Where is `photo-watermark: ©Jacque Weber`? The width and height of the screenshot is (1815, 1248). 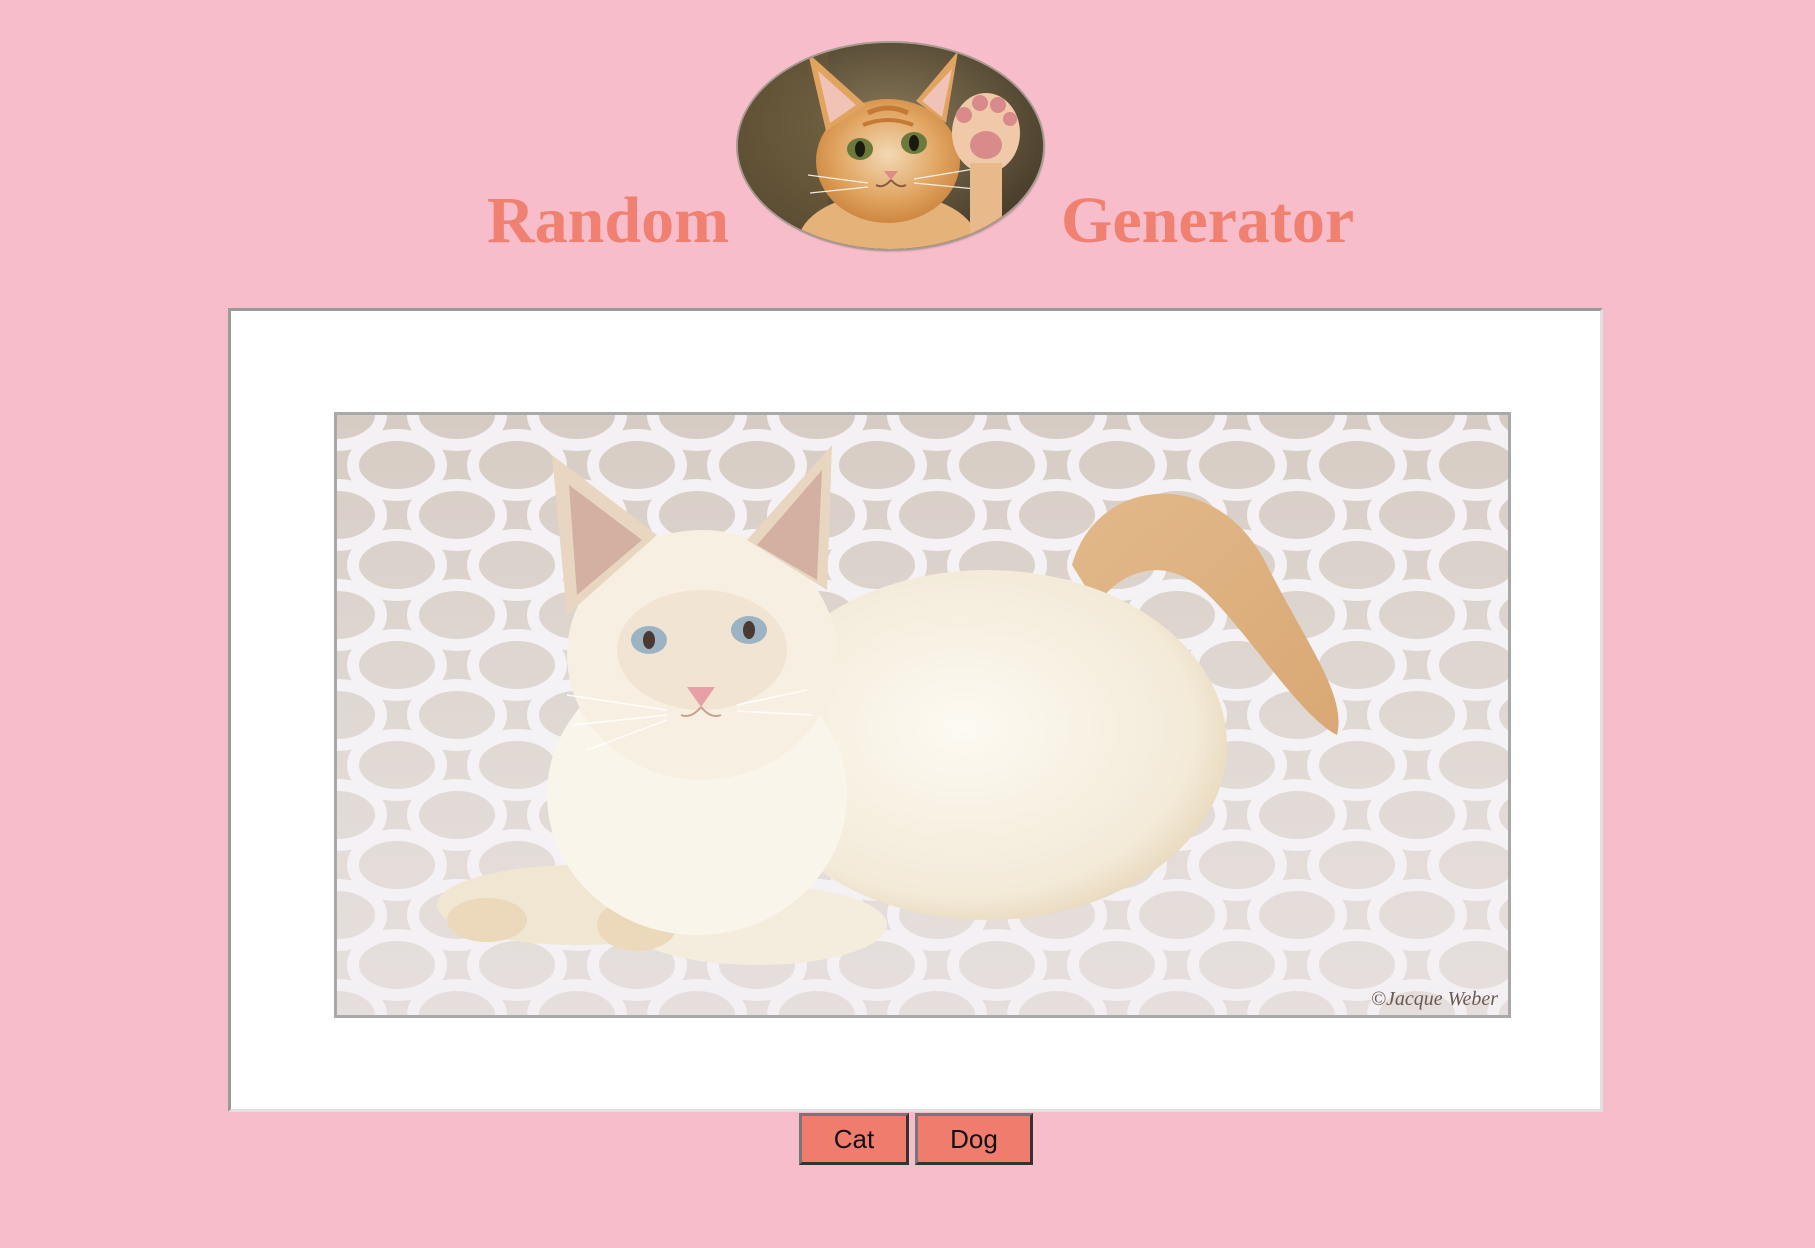
photo-watermark: ©Jacque Weber is located at coordinates (1434, 999).